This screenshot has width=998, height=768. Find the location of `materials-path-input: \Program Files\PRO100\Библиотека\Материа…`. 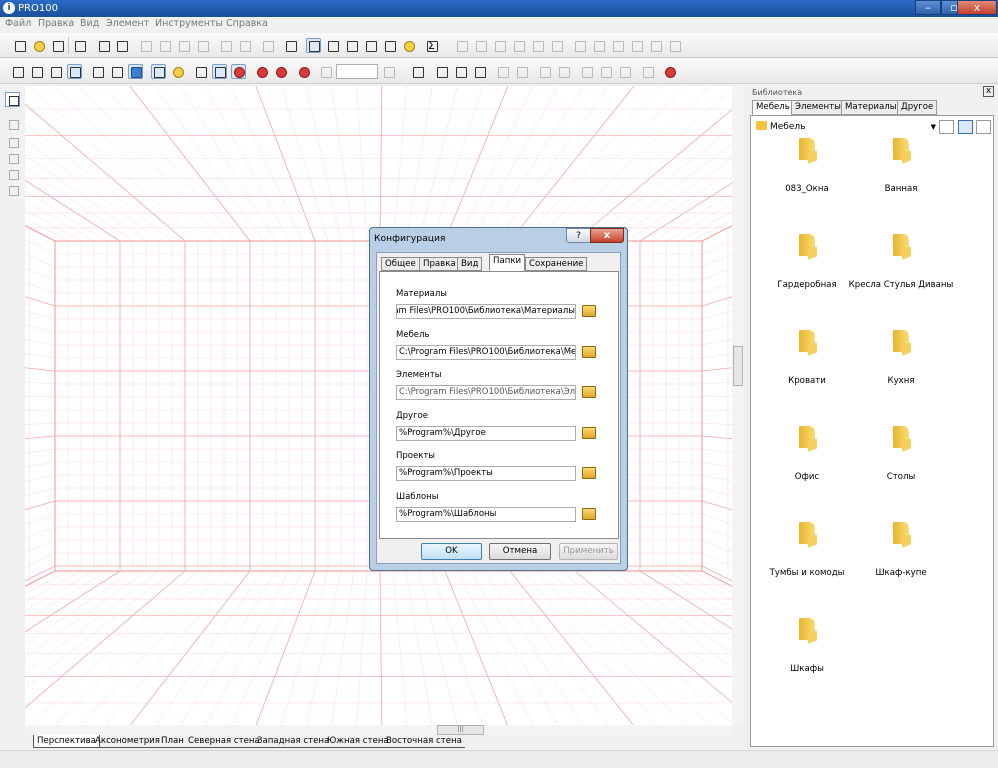

materials-path-input: \Program Files\PRO100\Библиотека\Материа… is located at coordinates (486, 311).